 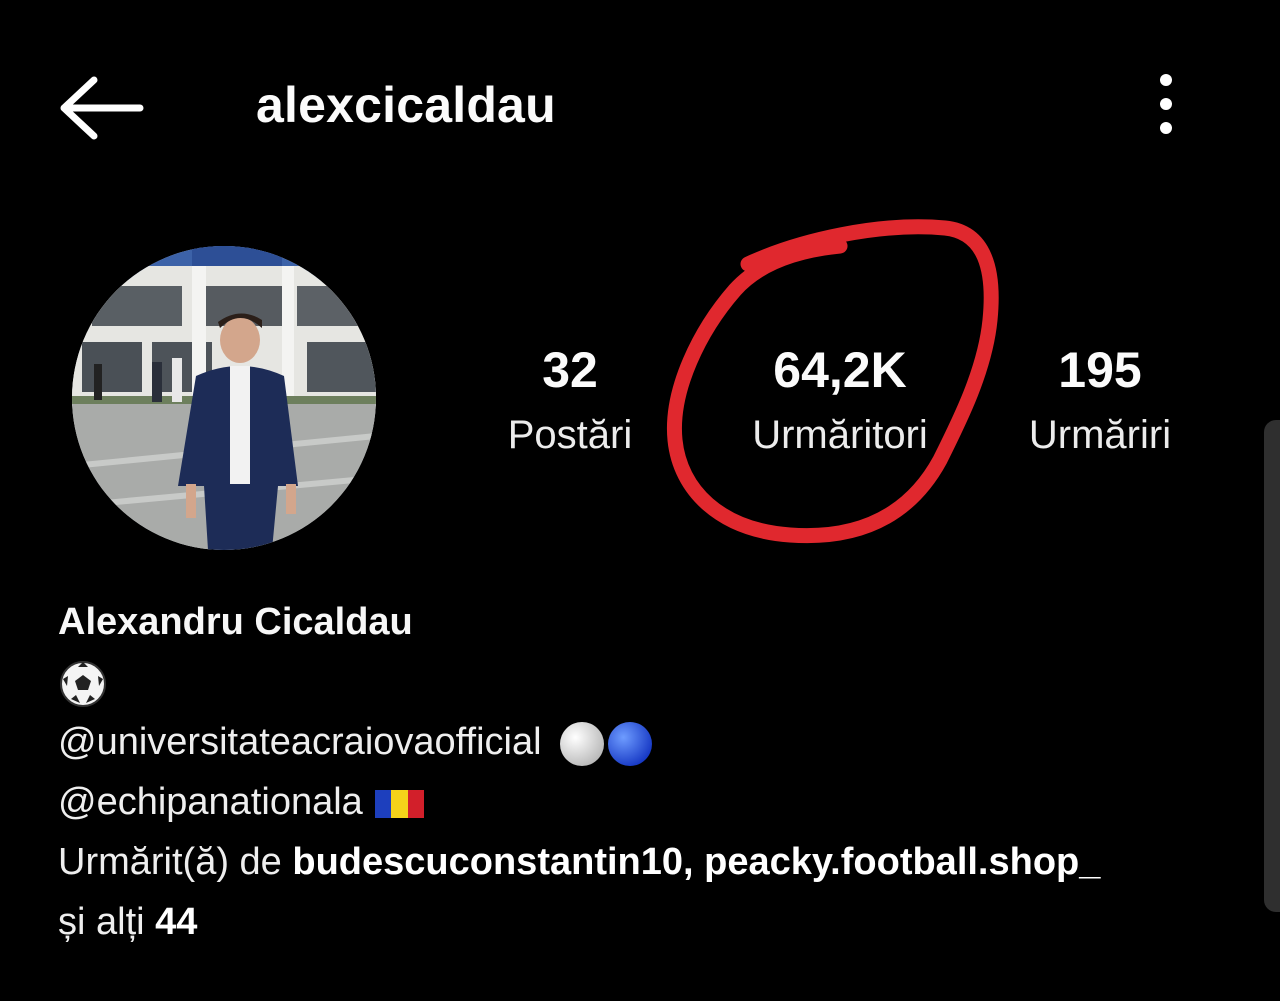 I want to click on followed-by-prefix: Urmărit(ă) de, so click(x=175, y=862).